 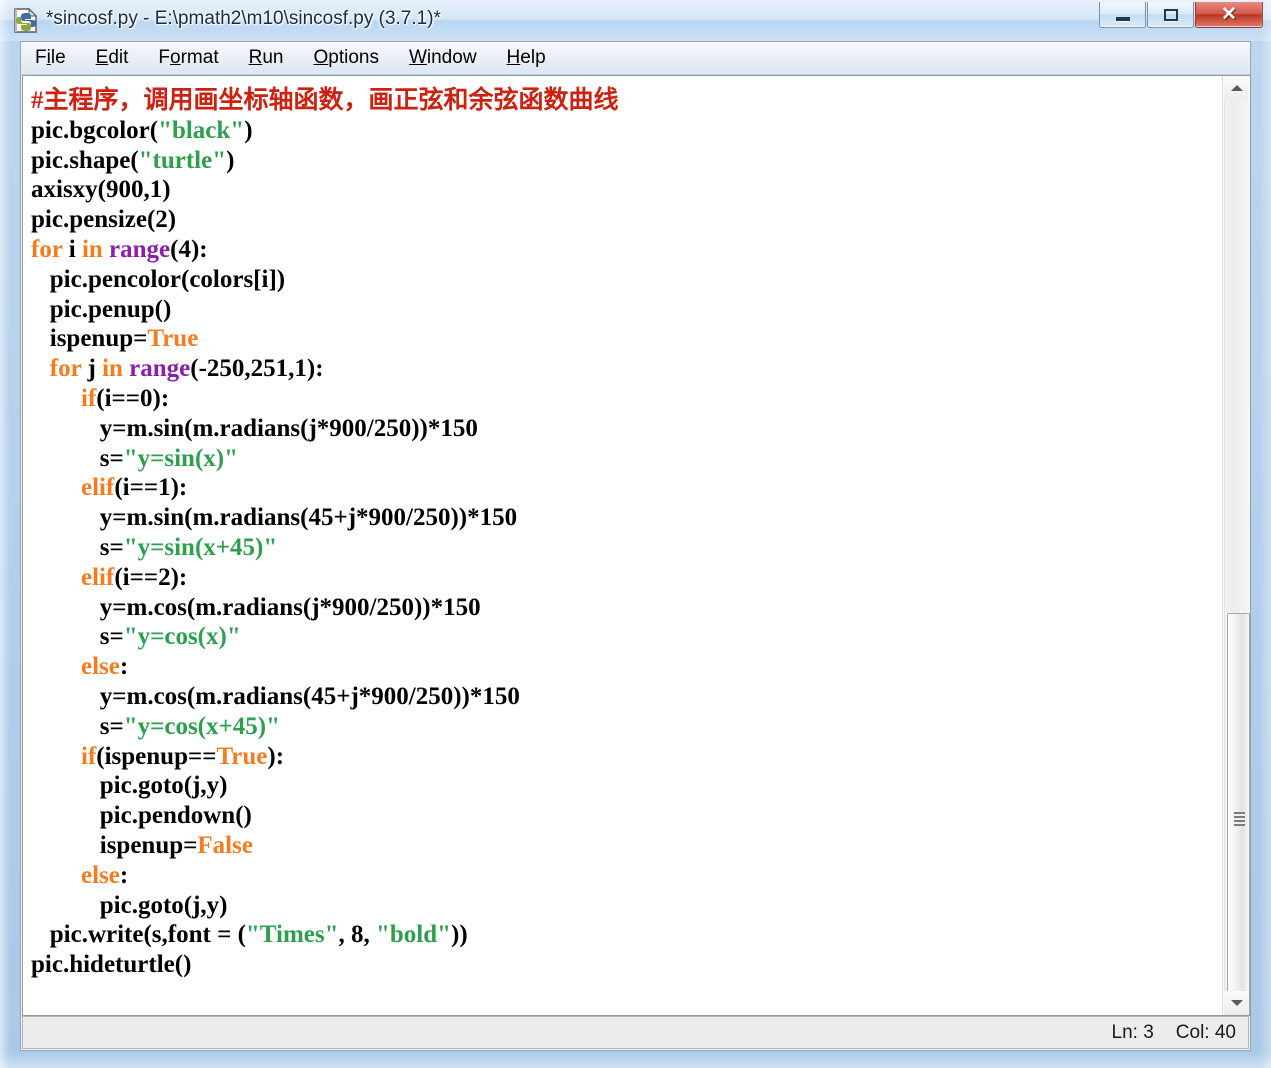 What do you see at coordinates (626, 965) in the screenshot?
I see `code-line: pic.hideturtle()` at bounding box center [626, 965].